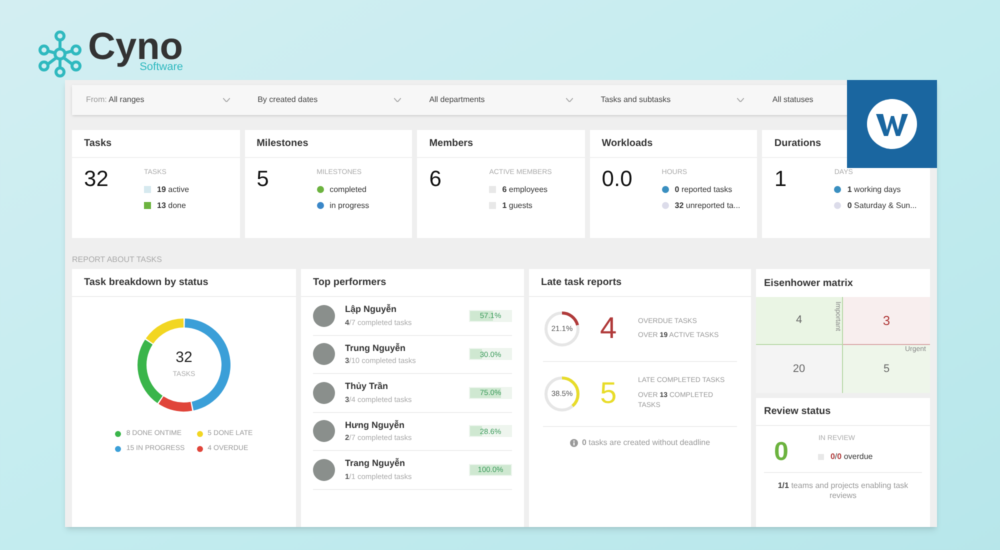 The width and height of the screenshot is (1000, 550). Describe the element at coordinates (646, 443) in the screenshot. I see `deadline-note: 0 tasks are created without deadline` at that location.